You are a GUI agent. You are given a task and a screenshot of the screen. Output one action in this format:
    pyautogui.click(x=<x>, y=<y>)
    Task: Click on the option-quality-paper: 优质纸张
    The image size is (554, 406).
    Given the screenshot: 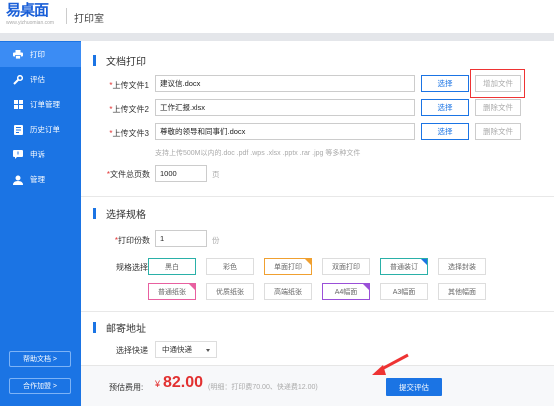 What is the action you would take?
    pyautogui.click(x=230, y=291)
    